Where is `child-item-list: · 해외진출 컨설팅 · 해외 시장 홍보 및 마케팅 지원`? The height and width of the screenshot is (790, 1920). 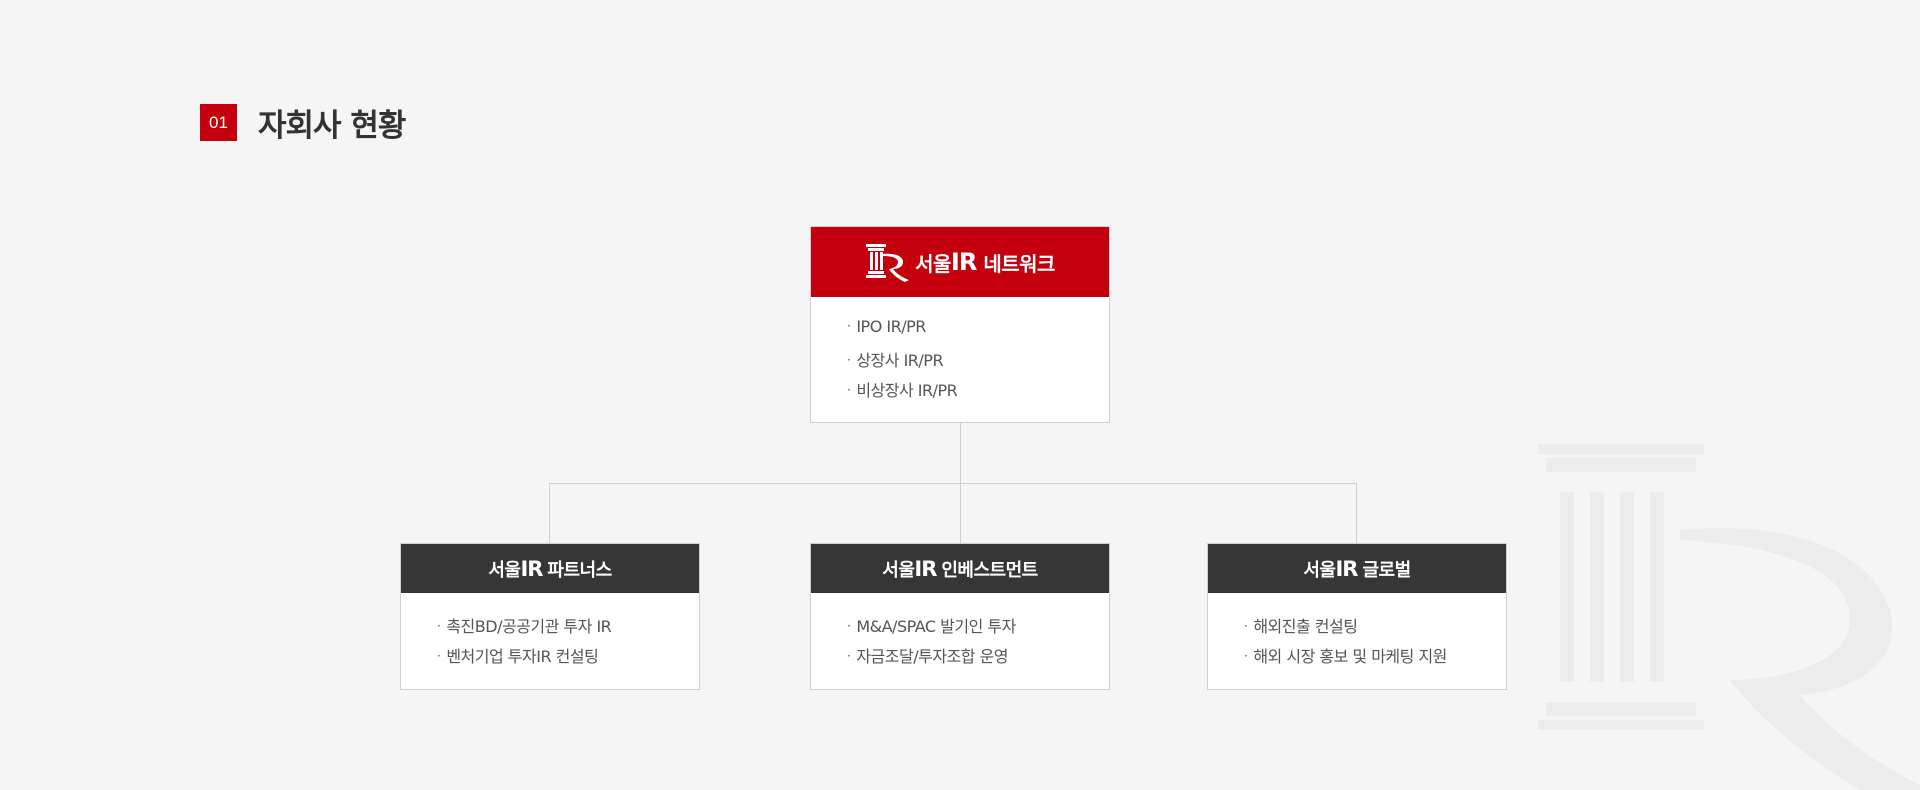 child-item-list: · 해외진출 컨설팅 · 해외 시장 홍보 및 마케팅 지원 is located at coordinates (1357, 633).